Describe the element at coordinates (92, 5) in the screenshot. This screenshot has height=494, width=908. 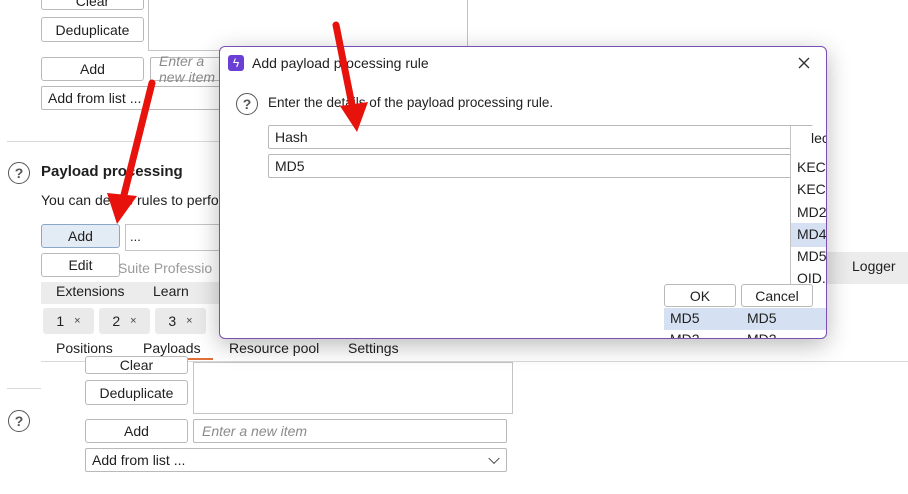
I see `clear-button-top: Clear` at that location.